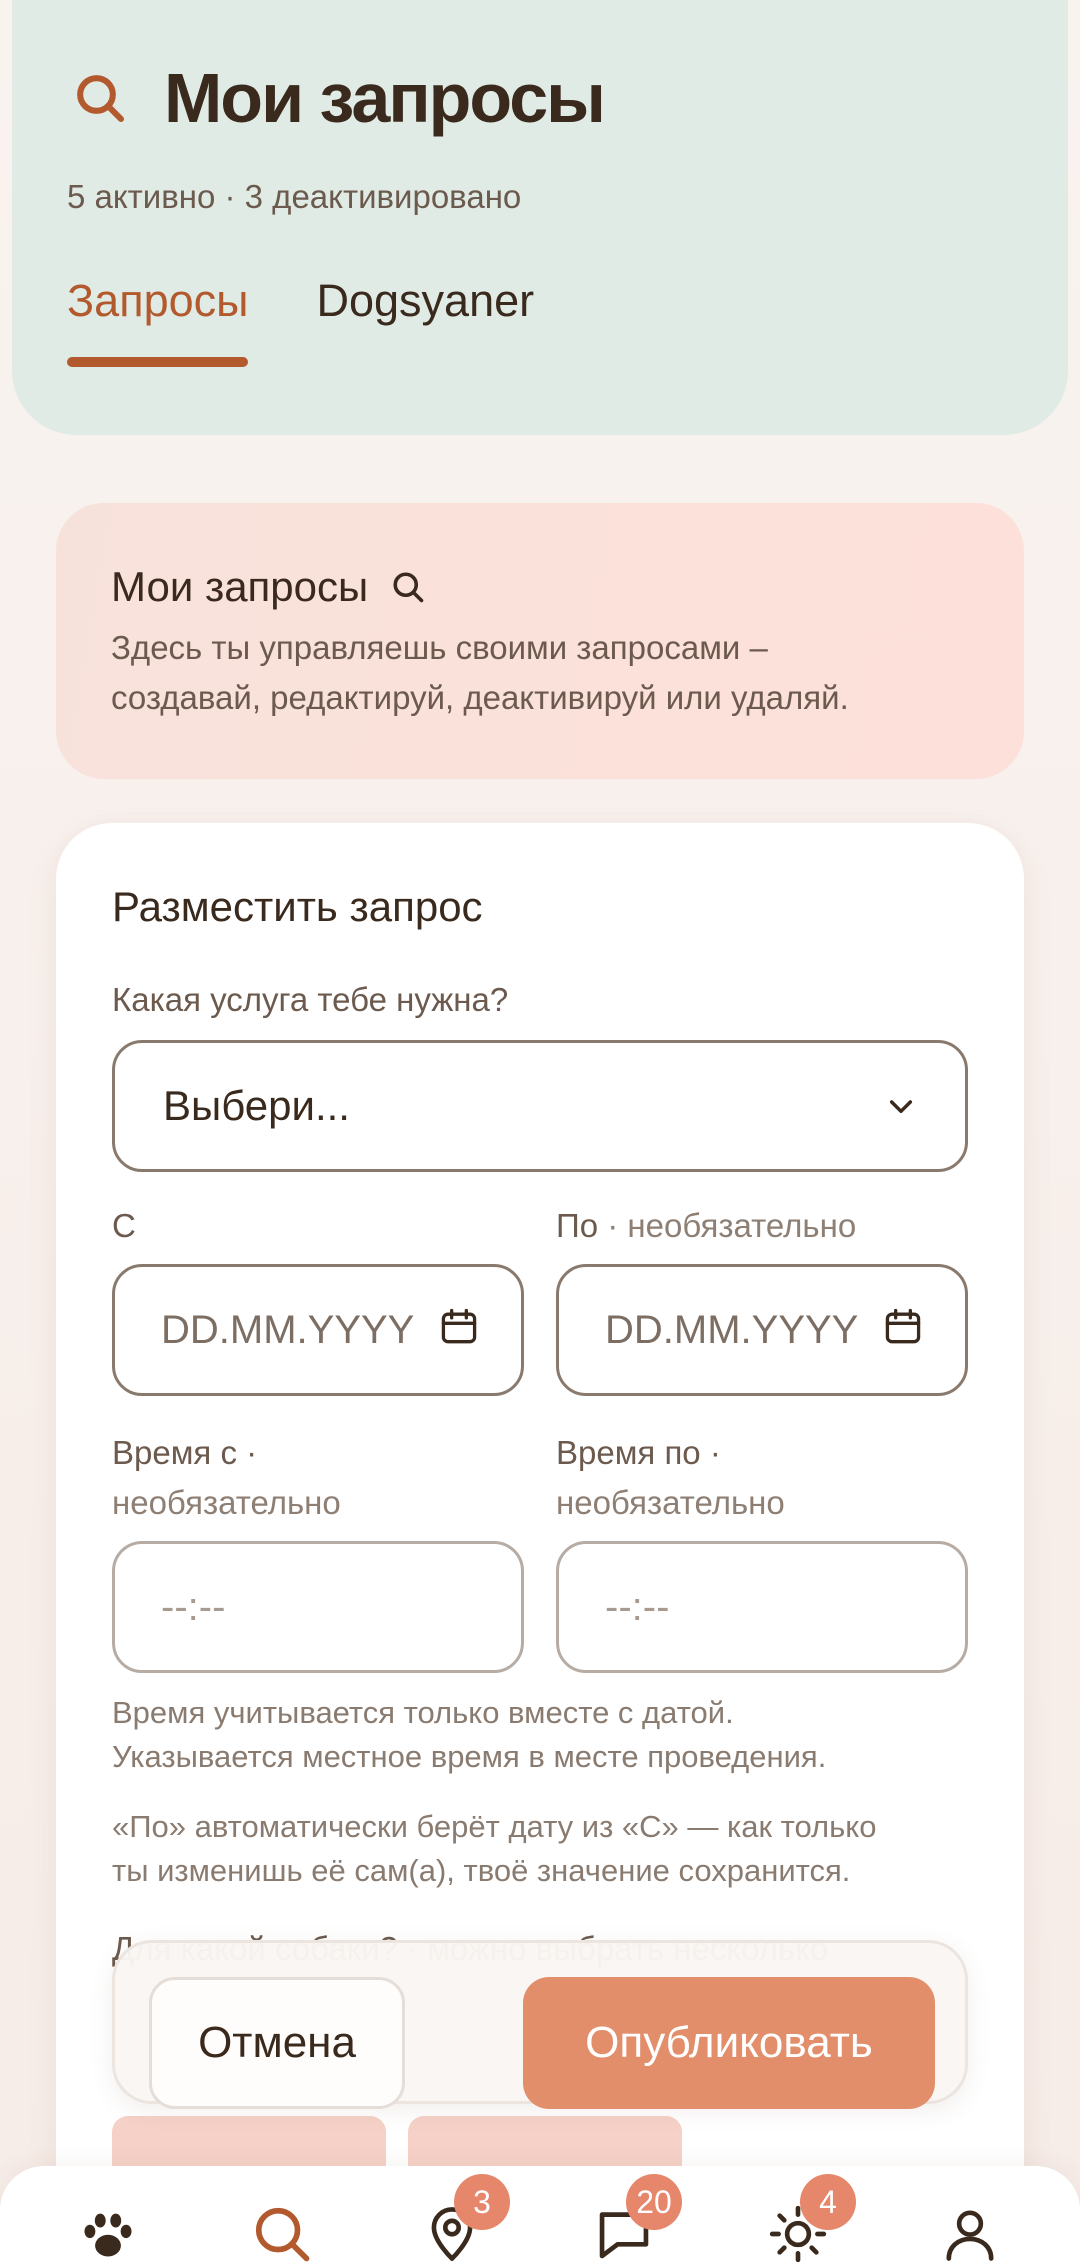  I want to click on info-text-line: Здесь ты управляешь своими запросами –, so click(439, 647).